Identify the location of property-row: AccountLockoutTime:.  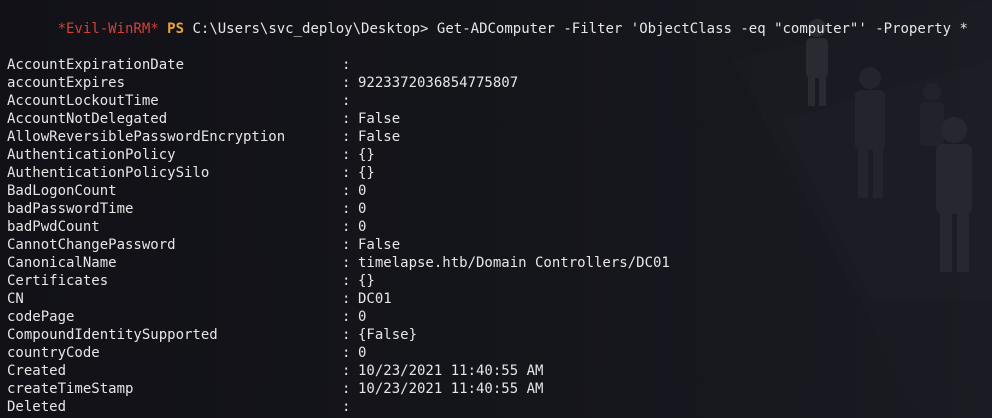
(499, 101).